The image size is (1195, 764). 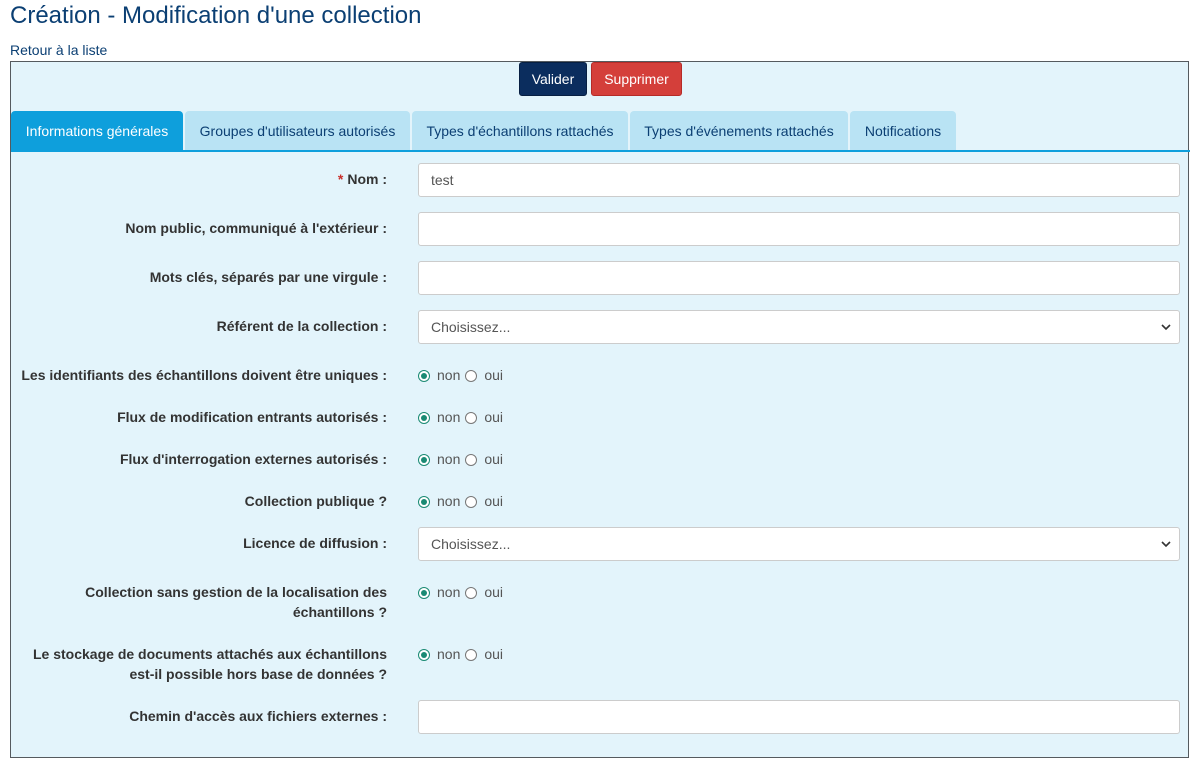 I want to click on tab-underline, so click(x=600, y=151).